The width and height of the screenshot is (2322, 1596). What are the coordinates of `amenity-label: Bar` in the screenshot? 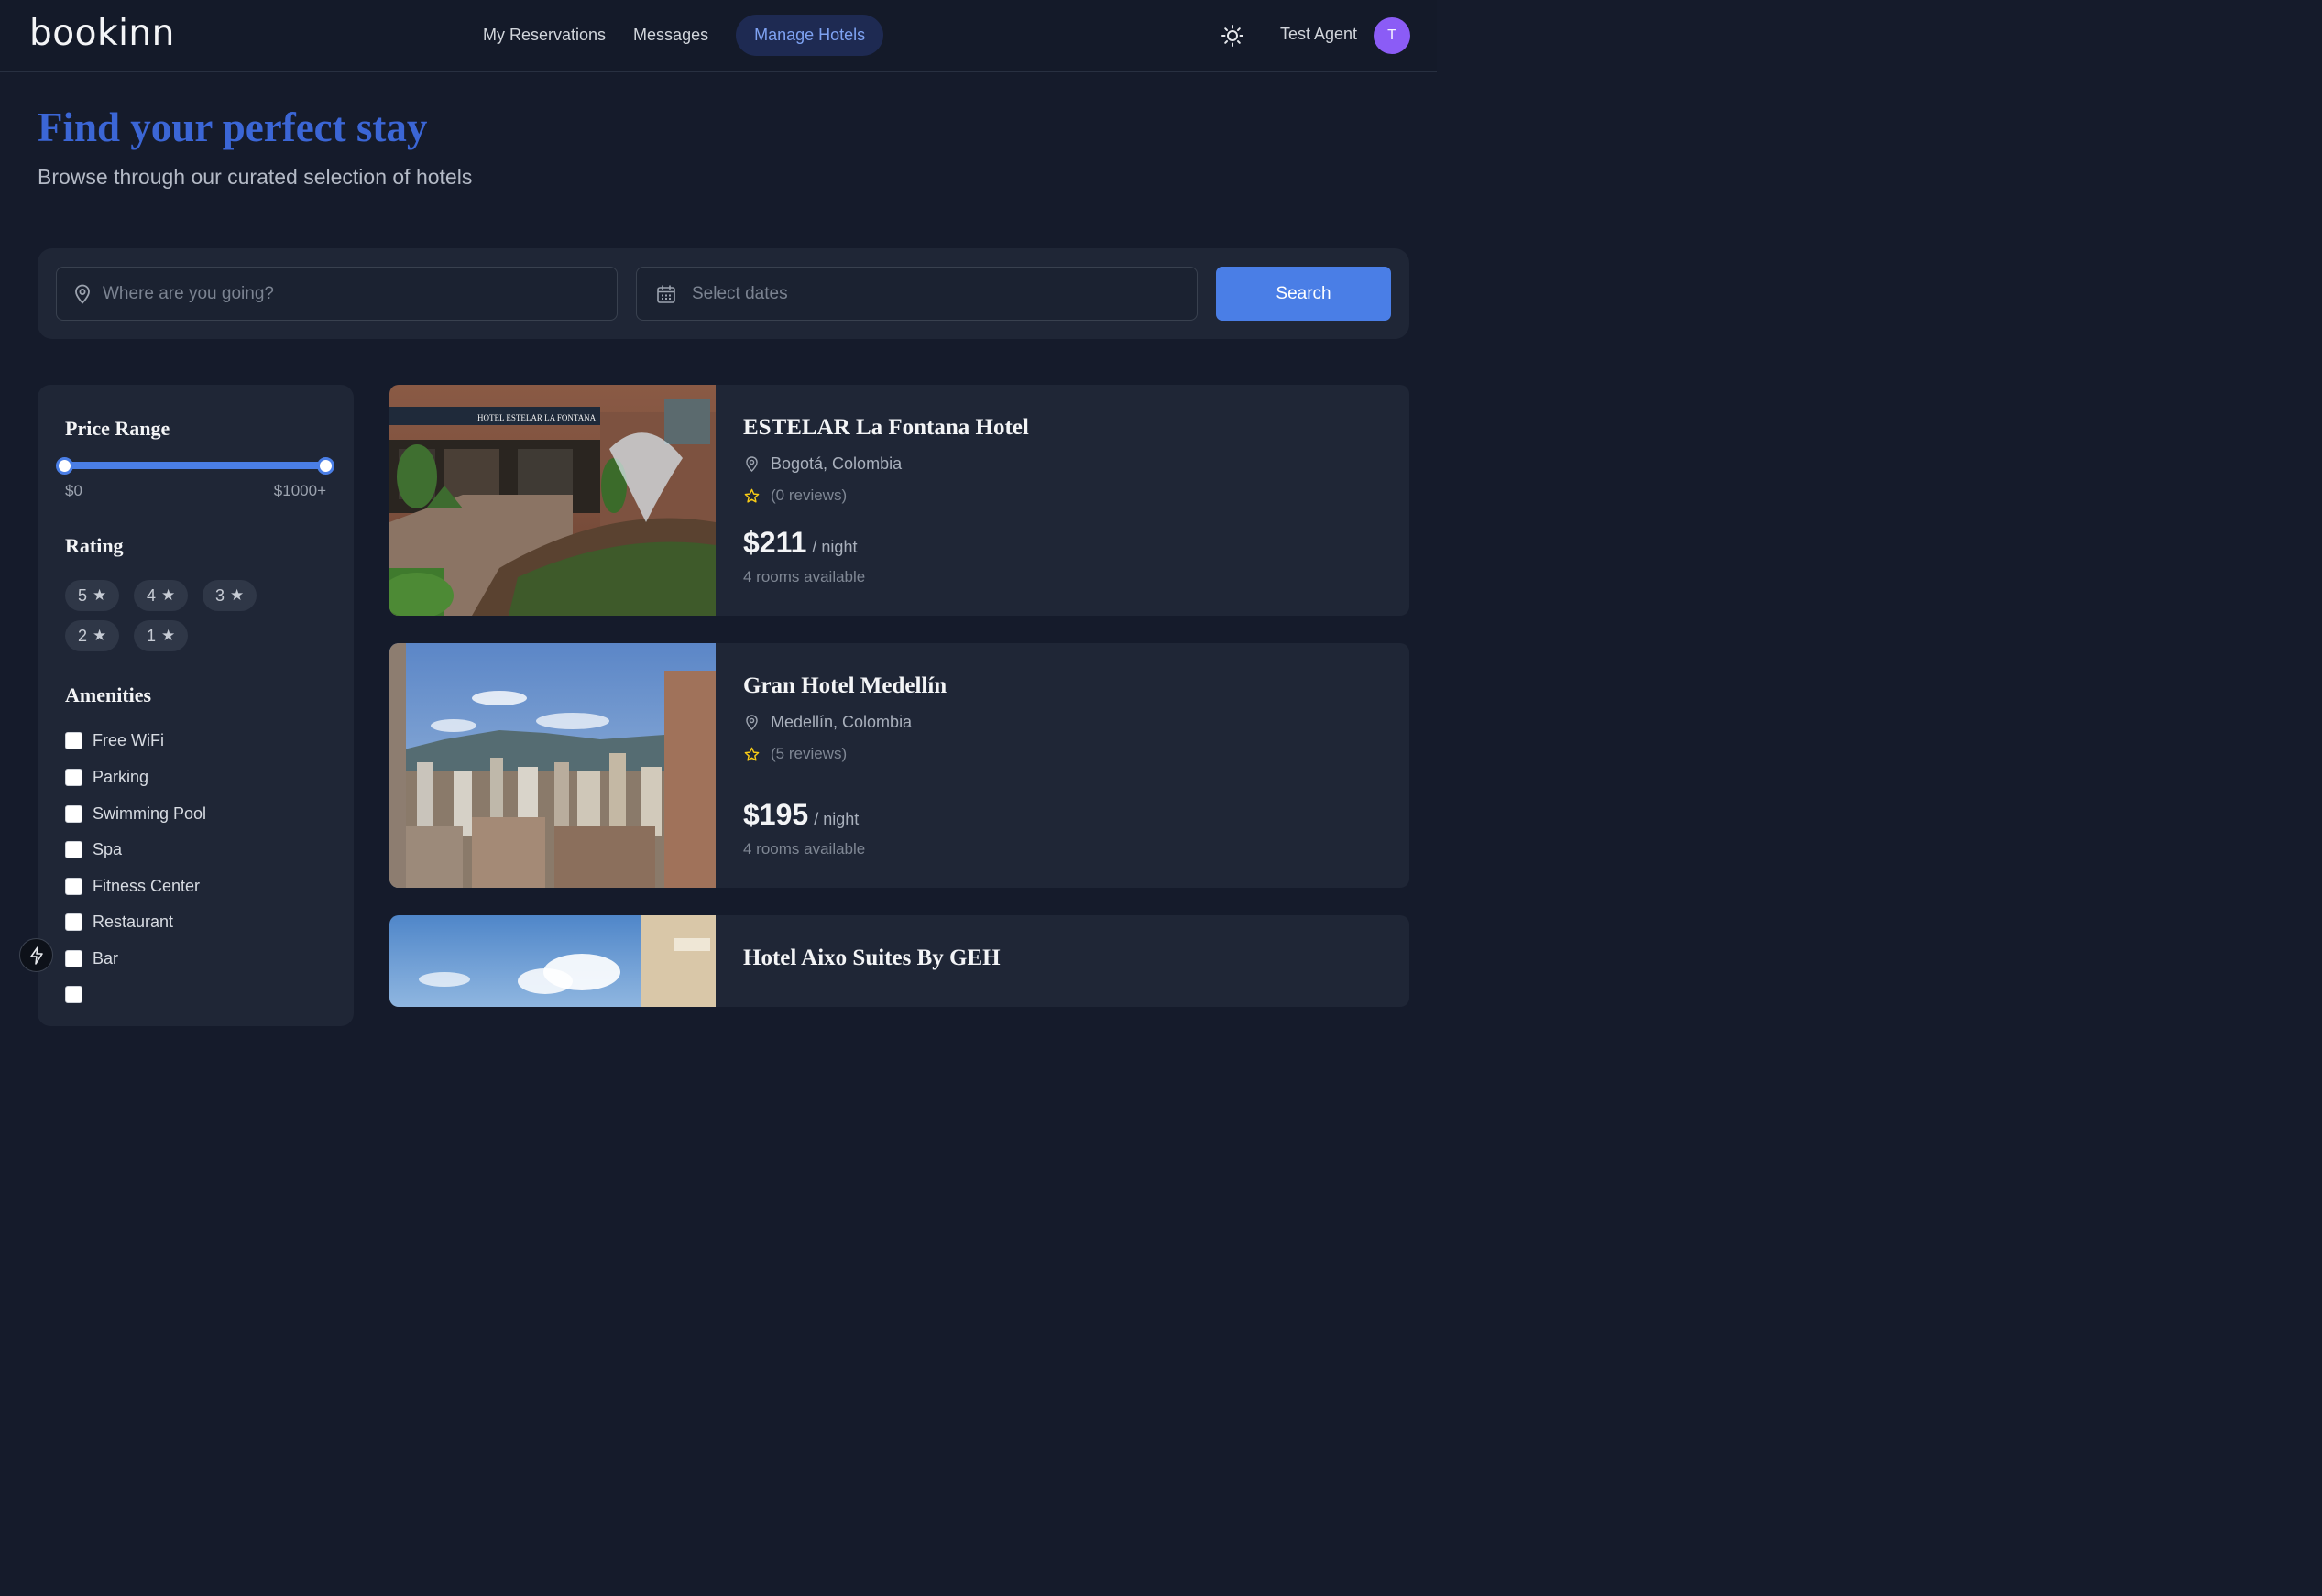 It's located at (106, 957).